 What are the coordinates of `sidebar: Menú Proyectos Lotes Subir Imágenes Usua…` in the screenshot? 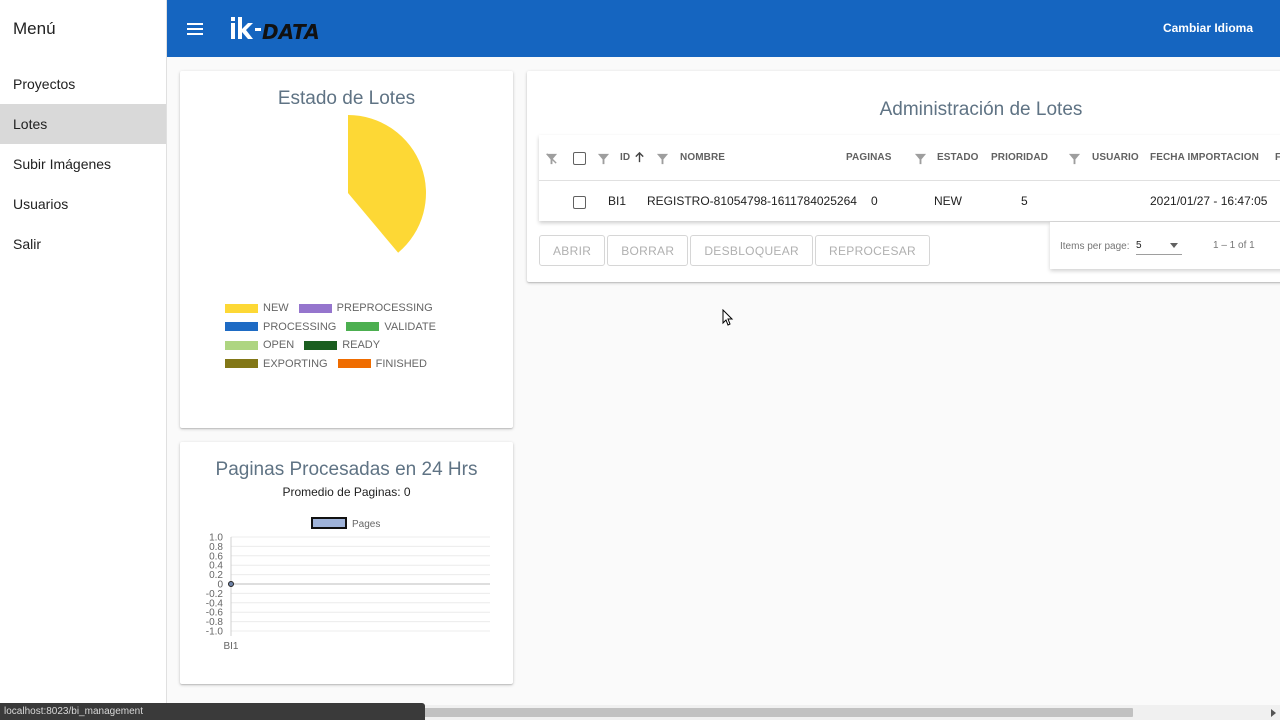 It's located at (83, 360).